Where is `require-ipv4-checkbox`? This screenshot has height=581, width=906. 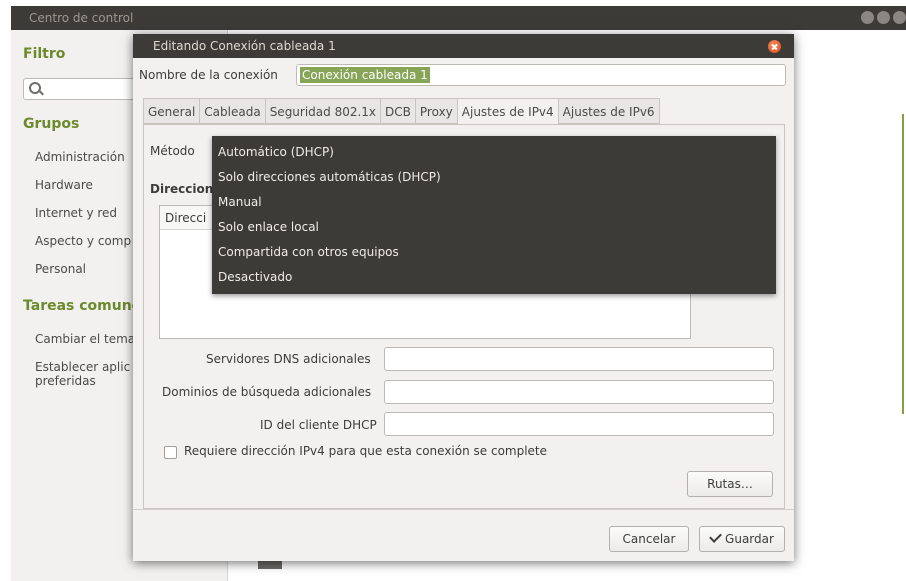 require-ipv4-checkbox is located at coordinates (170, 452).